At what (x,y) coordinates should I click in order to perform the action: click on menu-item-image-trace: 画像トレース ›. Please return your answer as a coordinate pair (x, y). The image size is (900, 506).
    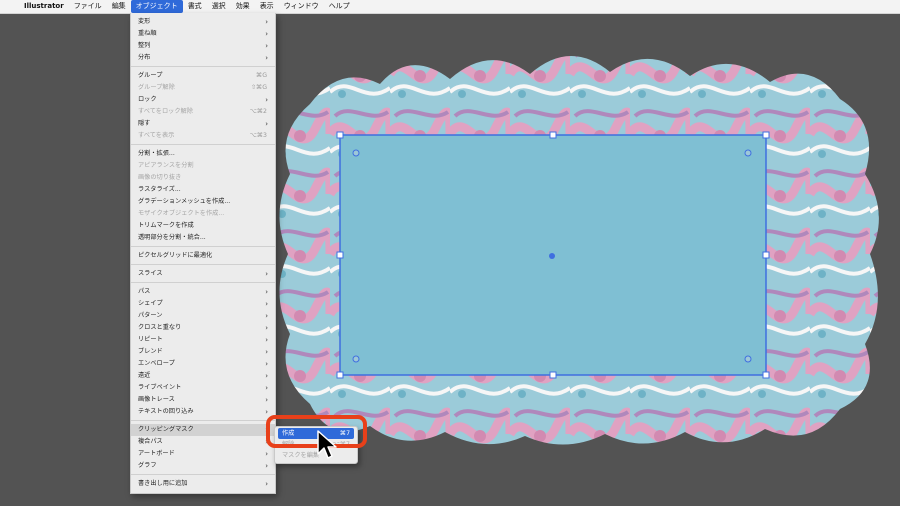
    Looking at the image, I should click on (203, 400).